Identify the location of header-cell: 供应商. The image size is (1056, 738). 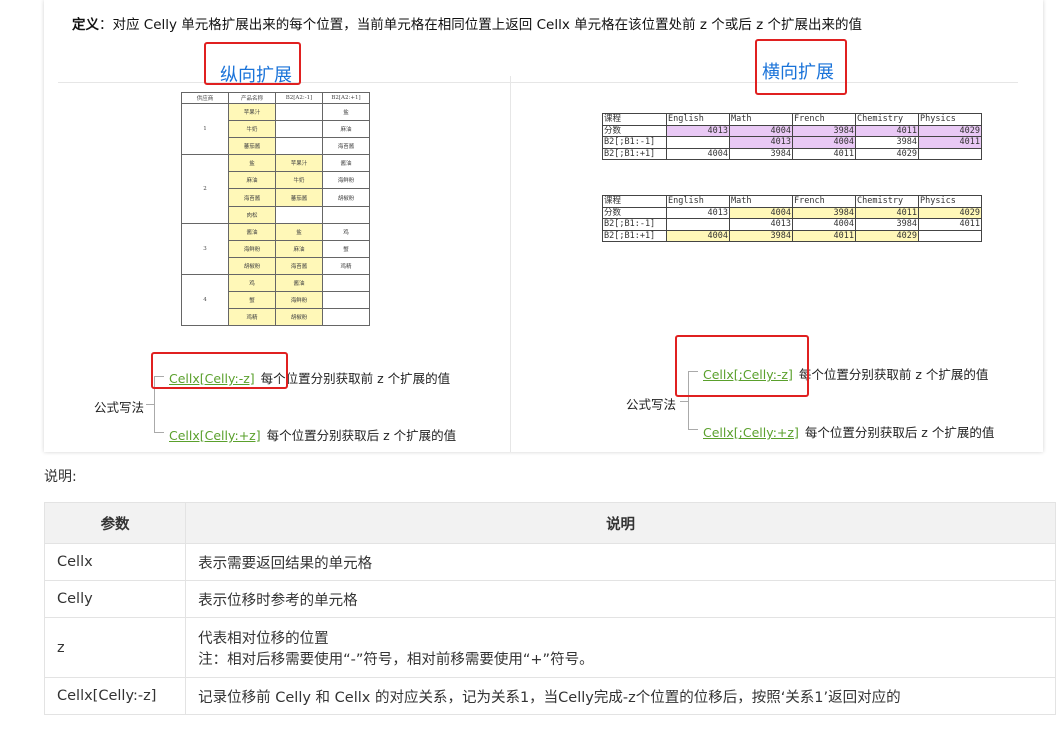
(205, 98).